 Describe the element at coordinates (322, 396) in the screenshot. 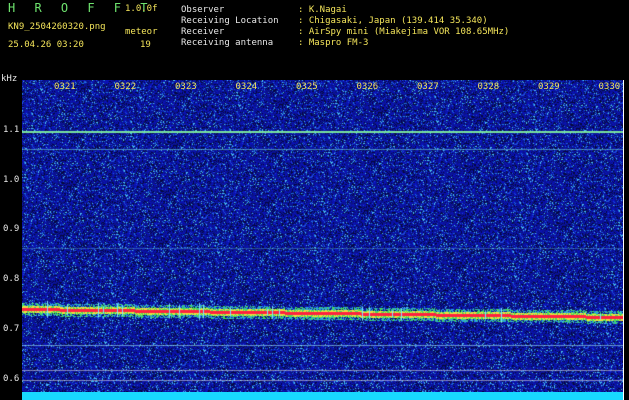

I see `bottom-status-bar` at that location.